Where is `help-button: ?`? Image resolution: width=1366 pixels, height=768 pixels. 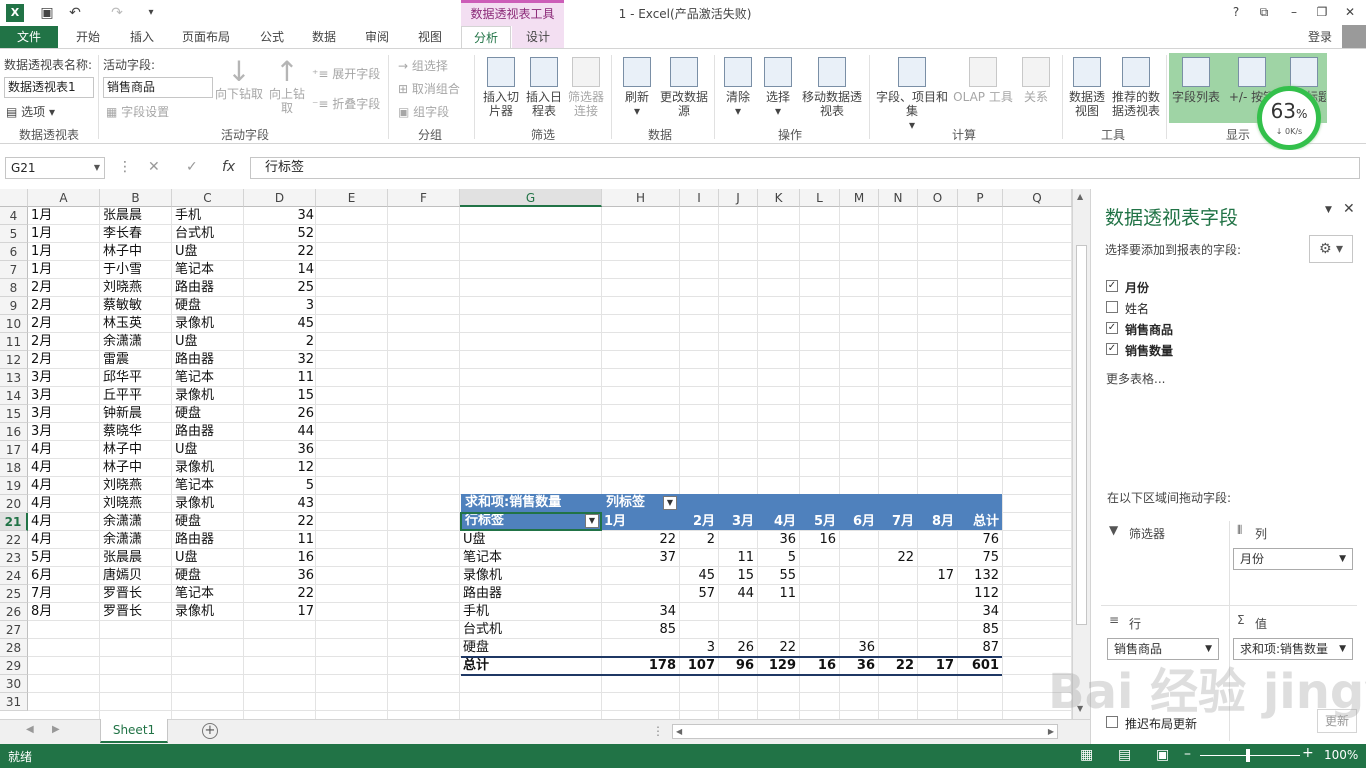
help-button: ? is located at coordinates (1236, 12).